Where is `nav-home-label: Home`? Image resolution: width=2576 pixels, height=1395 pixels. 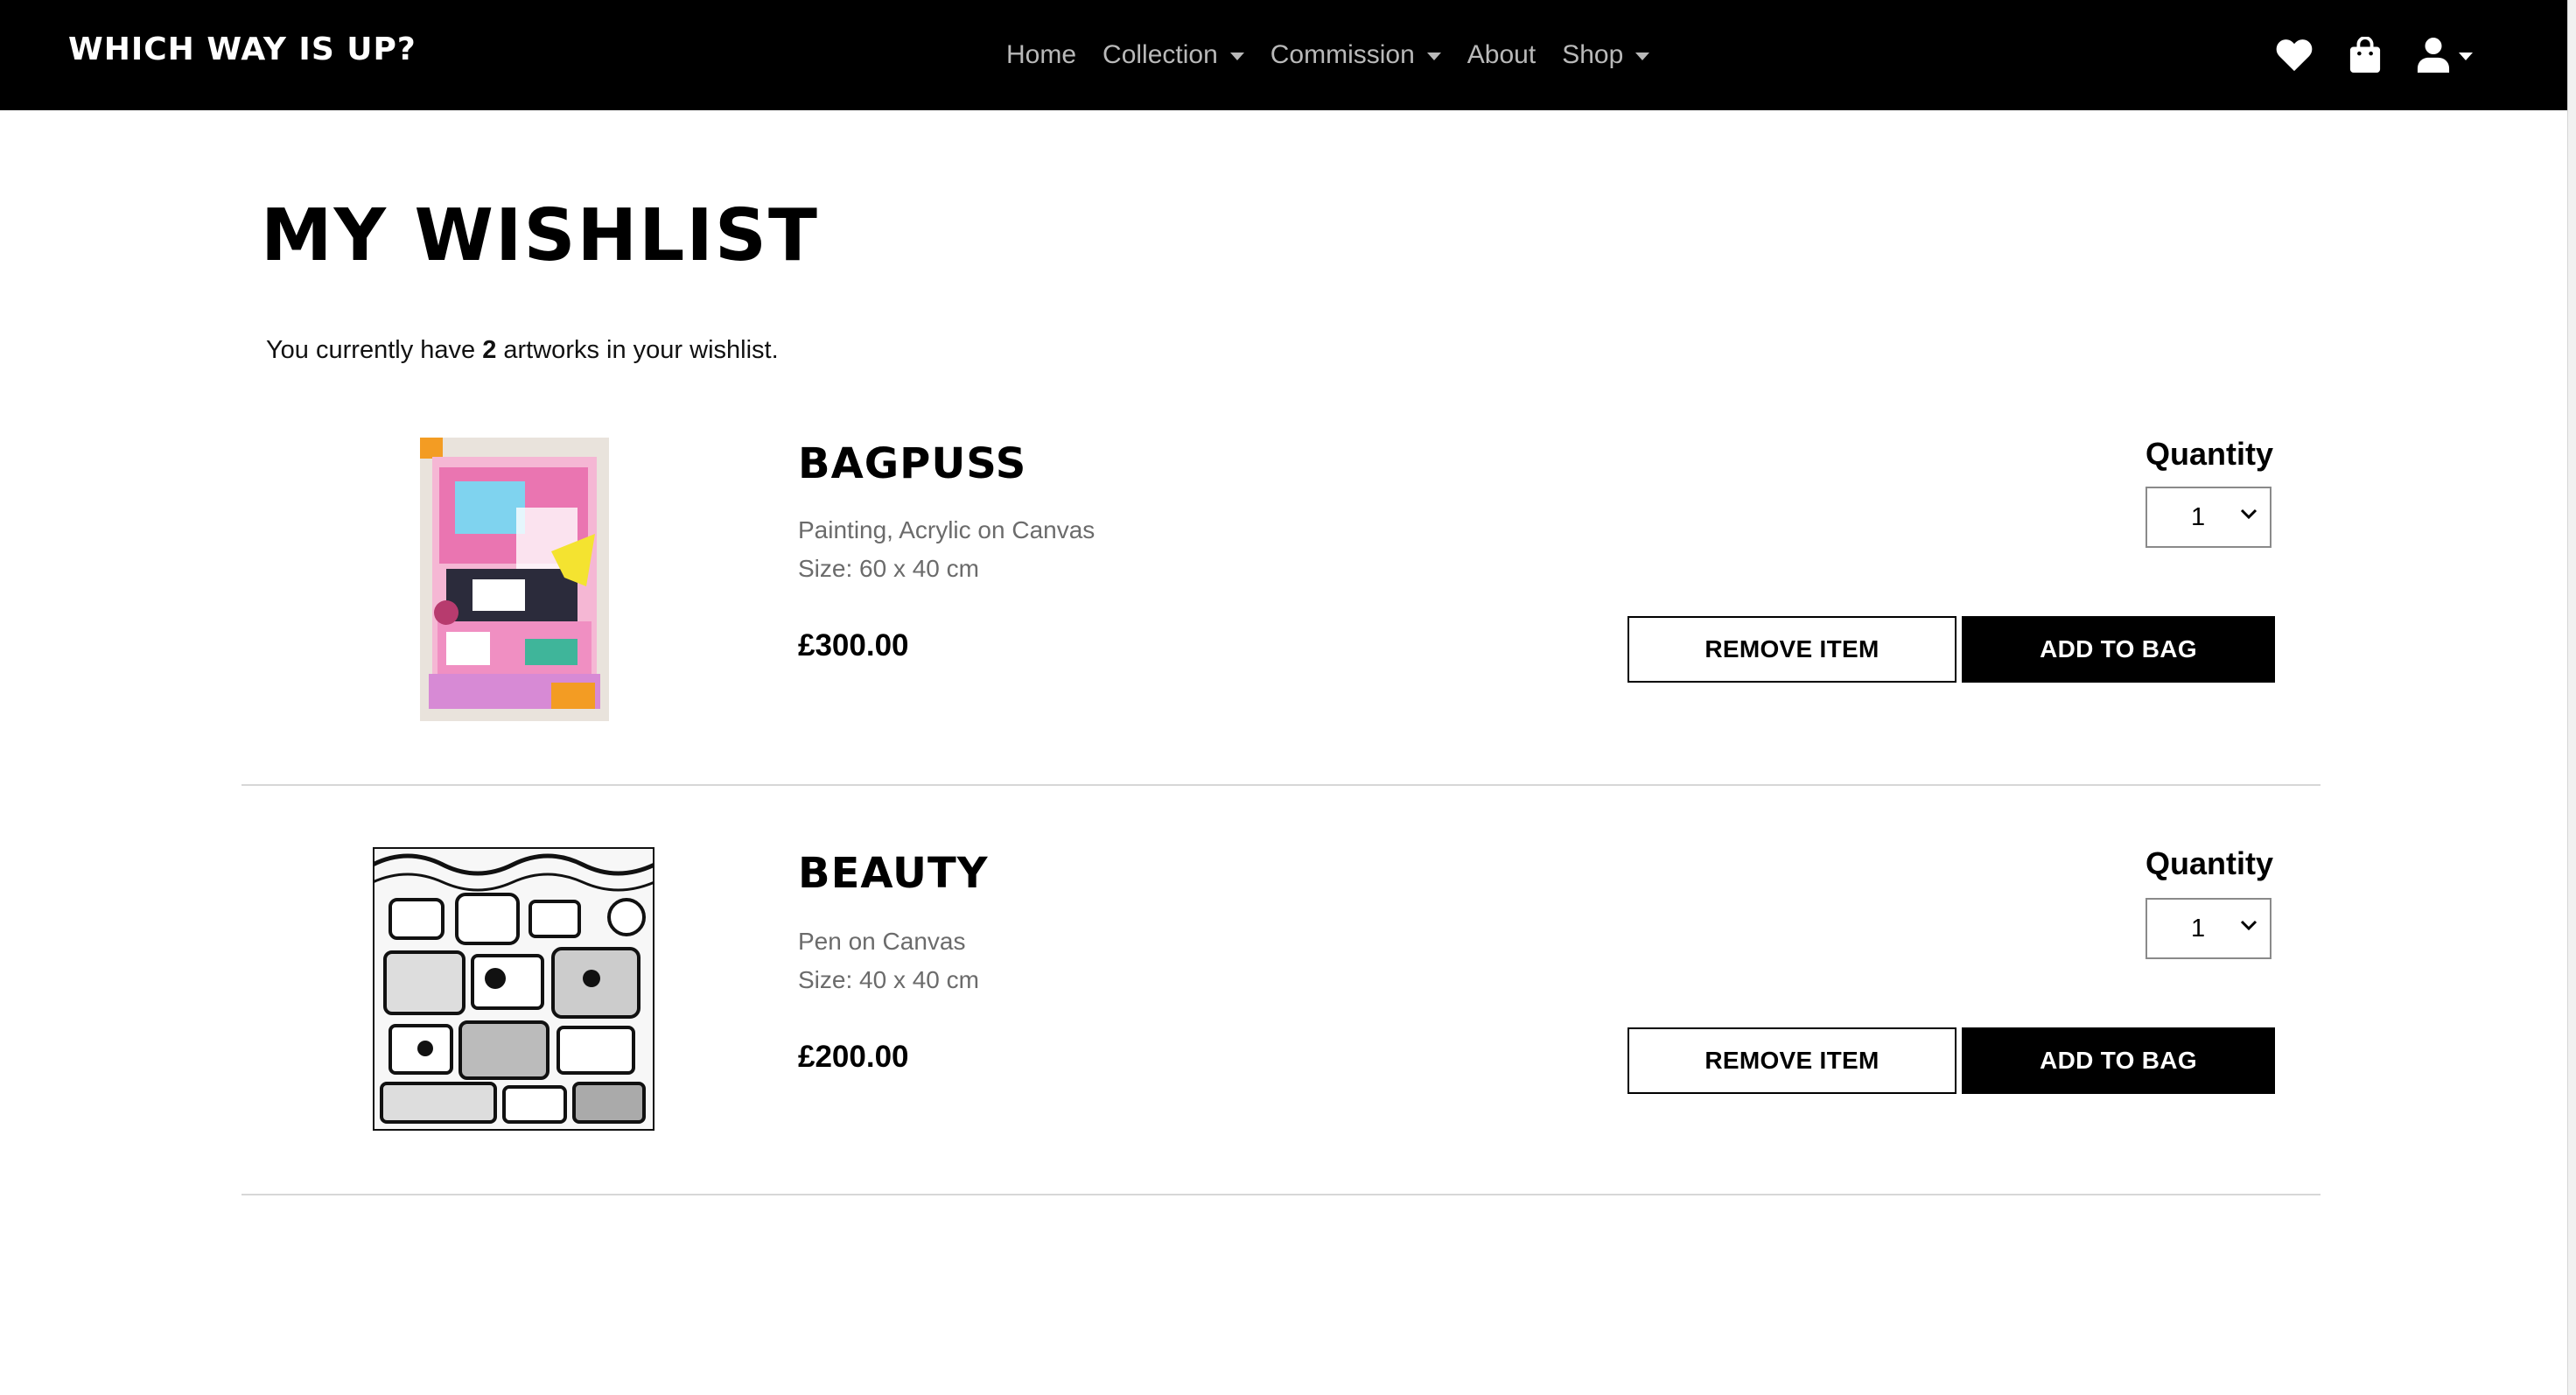
nav-home-label: Home is located at coordinates (1041, 54).